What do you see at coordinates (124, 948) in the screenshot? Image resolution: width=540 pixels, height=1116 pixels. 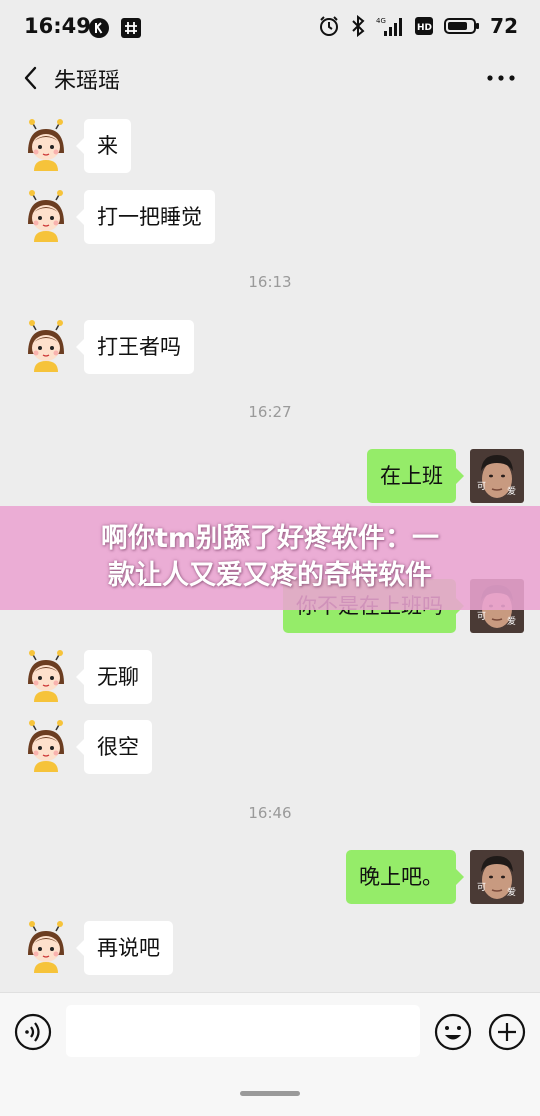 I see `contact-message-bubble: 再说吧` at bounding box center [124, 948].